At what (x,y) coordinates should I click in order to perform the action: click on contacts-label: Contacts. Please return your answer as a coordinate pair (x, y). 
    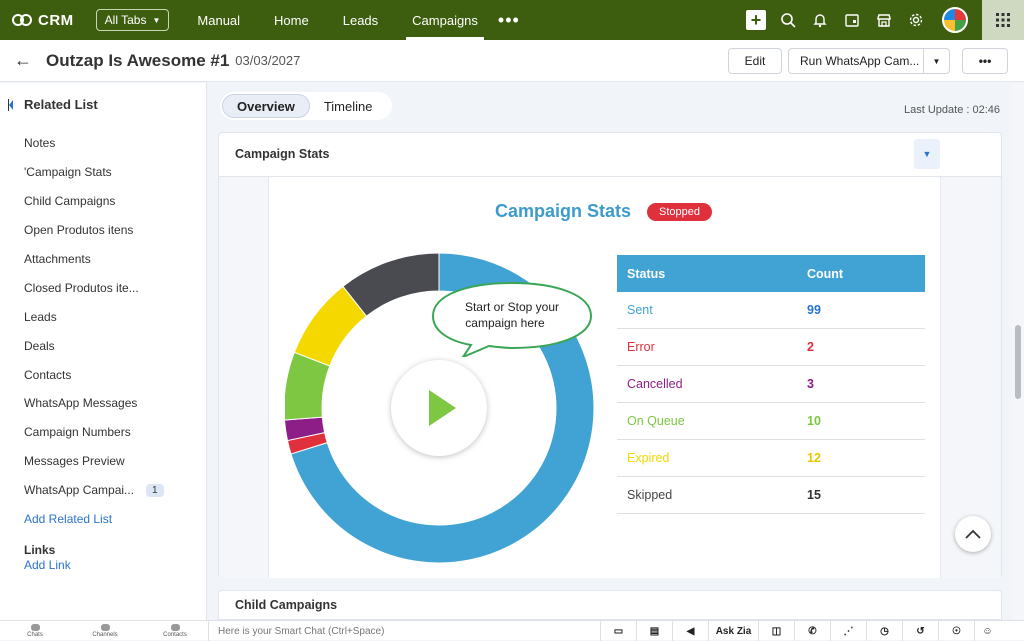
    Looking at the image, I should click on (175, 634).